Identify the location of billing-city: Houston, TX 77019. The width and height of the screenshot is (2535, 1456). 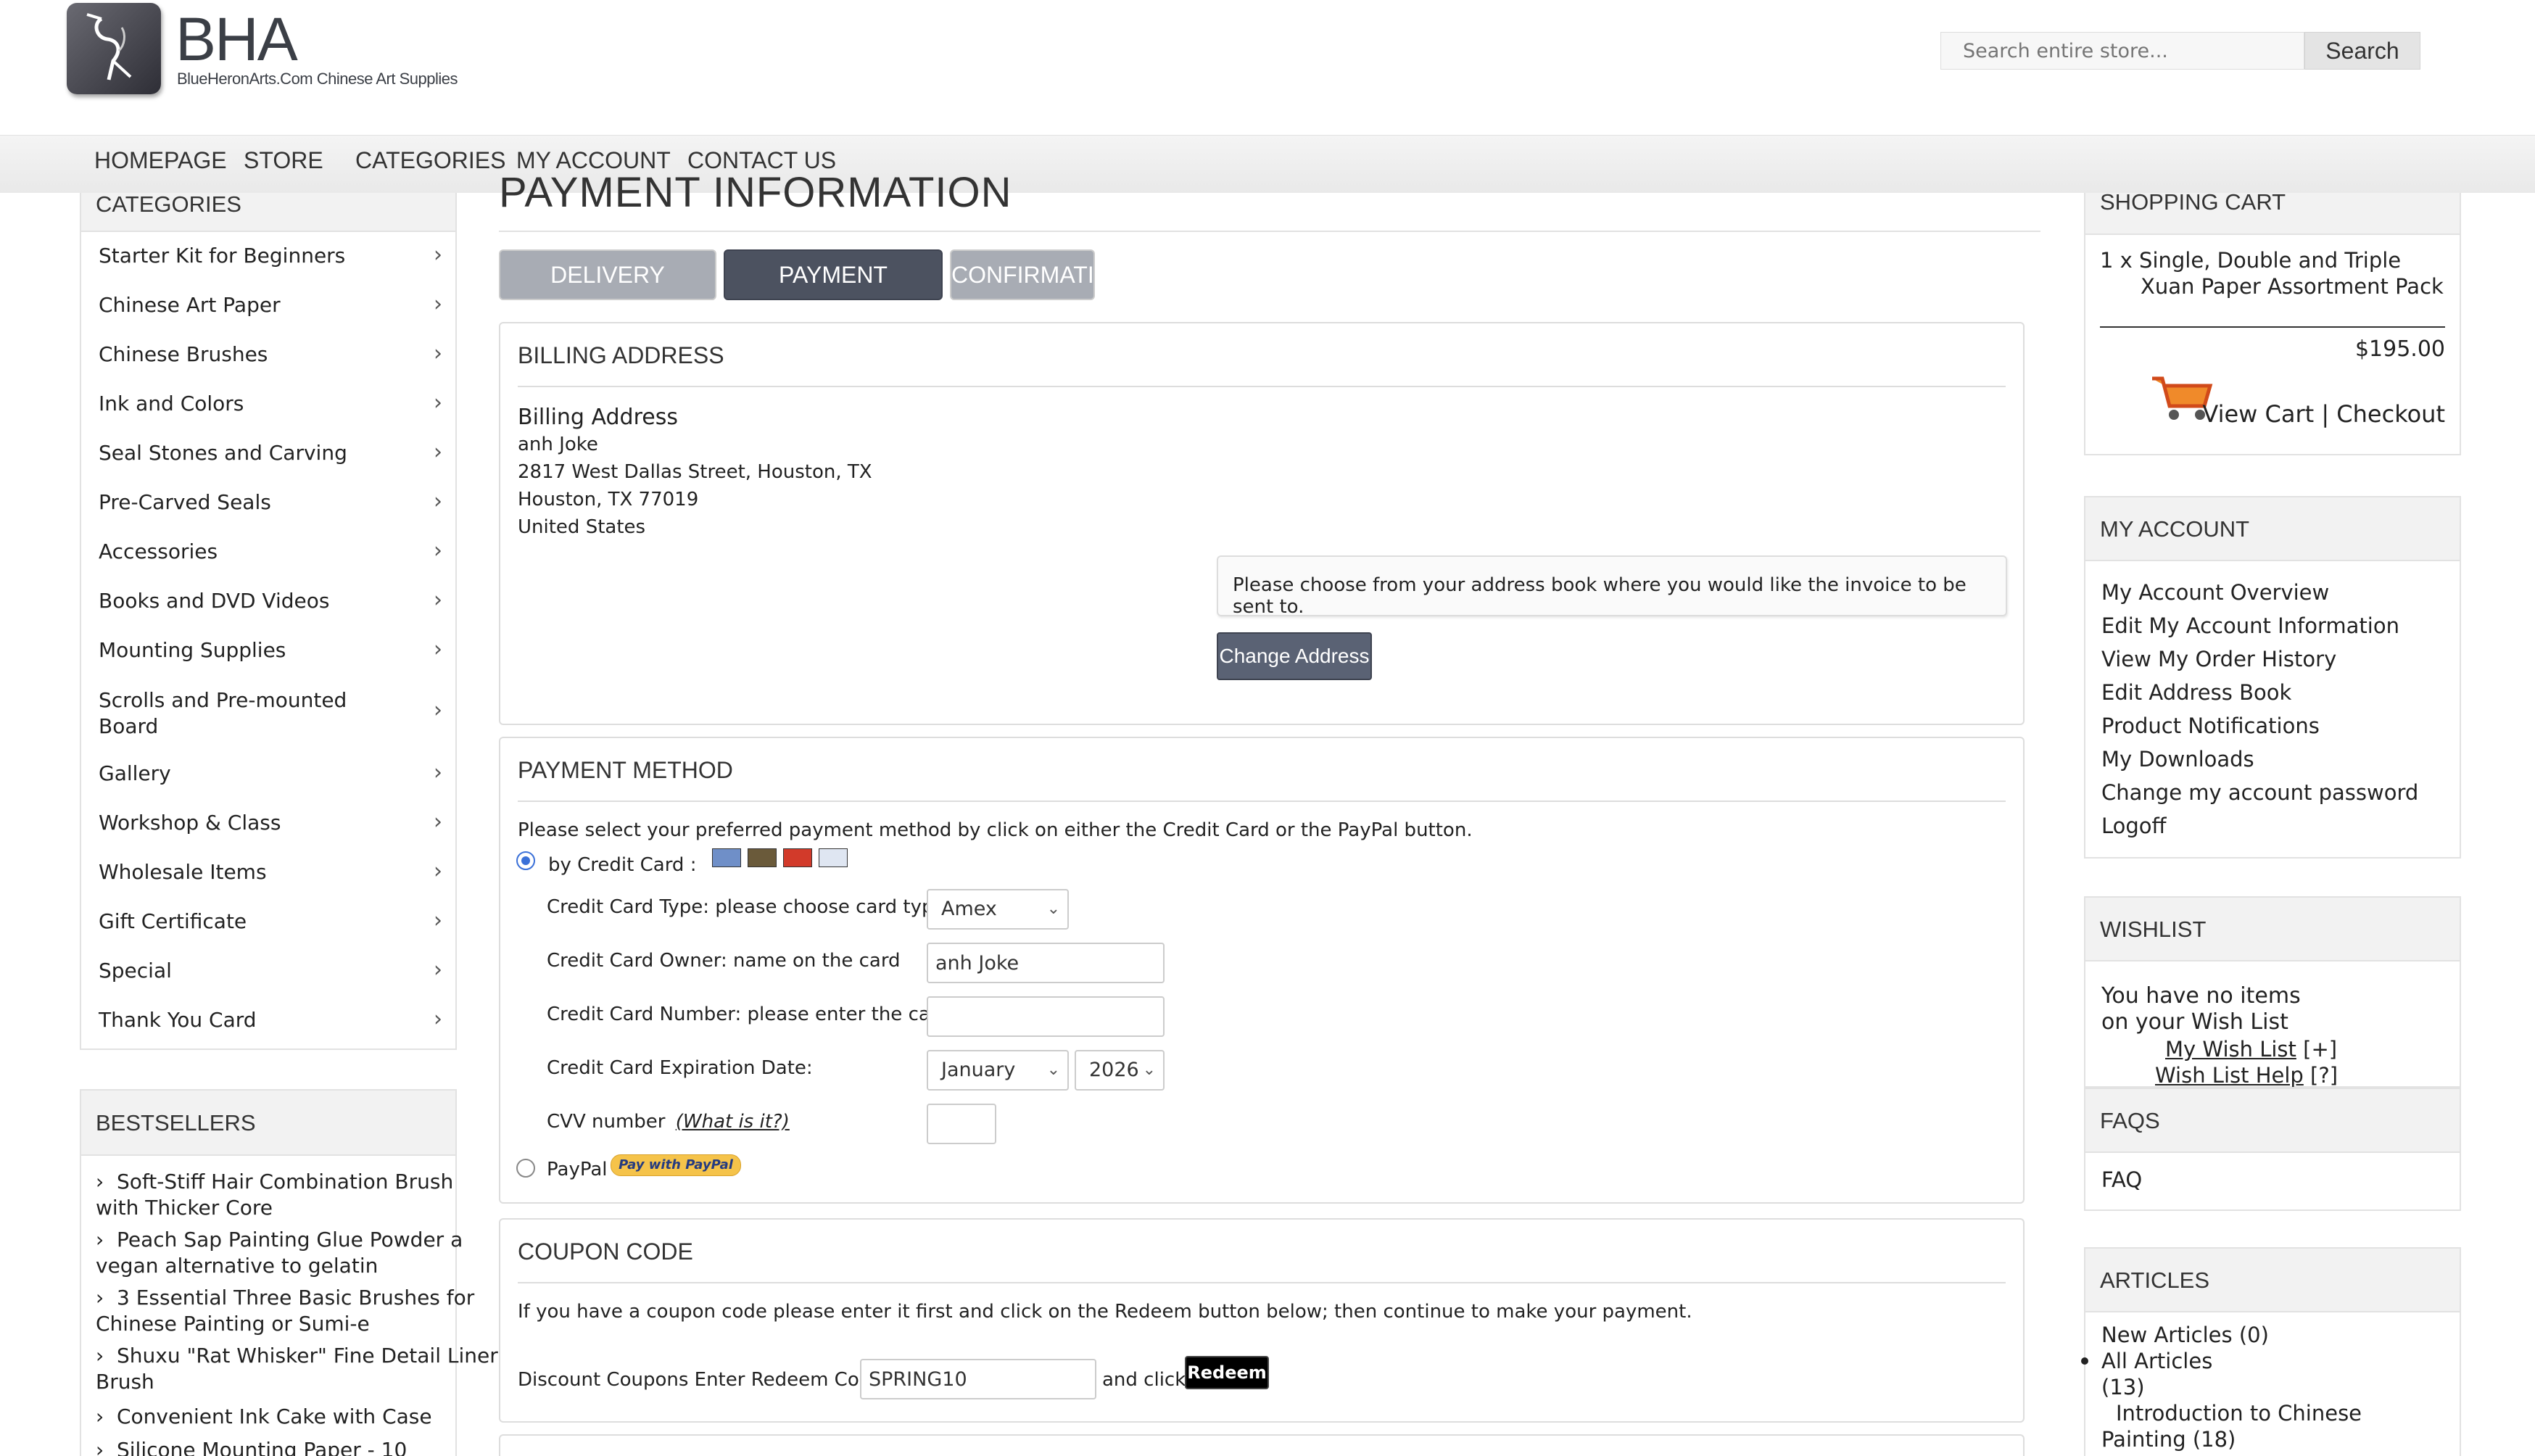
(608, 499).